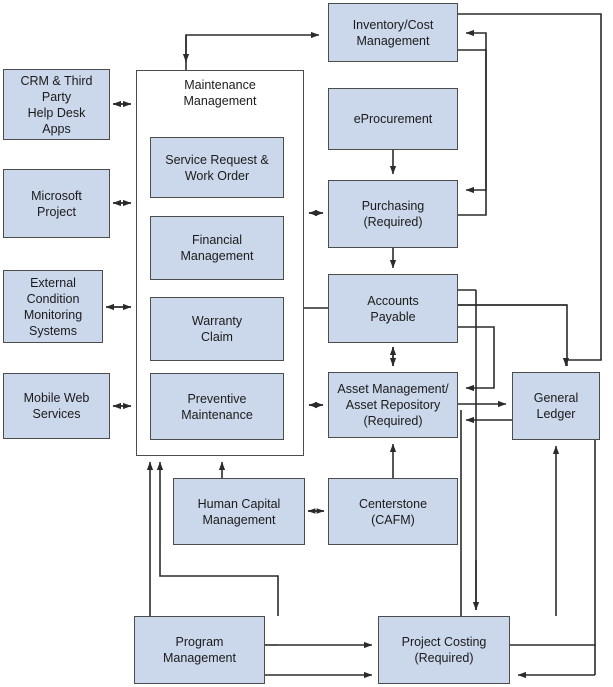 The width and height of the screenshot is (613, 687). I want to click on program-management-node: Program Management, so click(199, 650).